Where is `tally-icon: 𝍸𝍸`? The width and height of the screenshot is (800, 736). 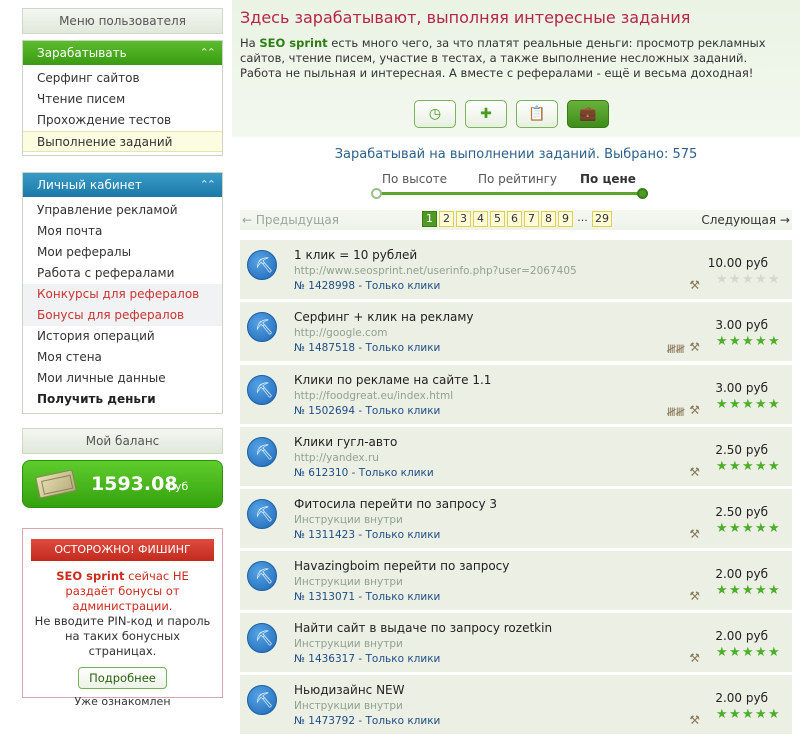 tally-icon: 𝍸𝍸 is located at coordinates (675, 412).